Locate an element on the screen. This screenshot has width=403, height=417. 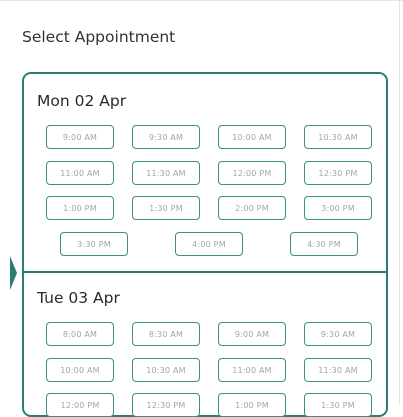
day-divider is located at coordinates (205, 272).